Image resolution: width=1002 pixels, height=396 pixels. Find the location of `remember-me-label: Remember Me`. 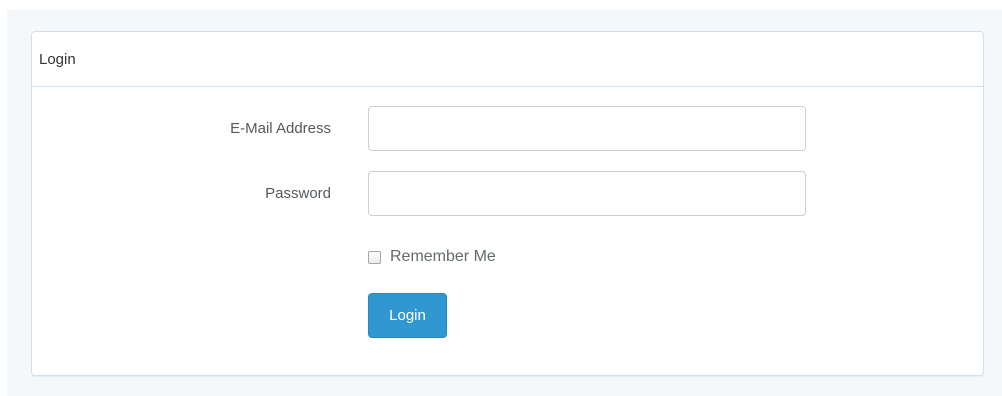

remember-me-label: Remember Me is located at coordinates (443, 257).